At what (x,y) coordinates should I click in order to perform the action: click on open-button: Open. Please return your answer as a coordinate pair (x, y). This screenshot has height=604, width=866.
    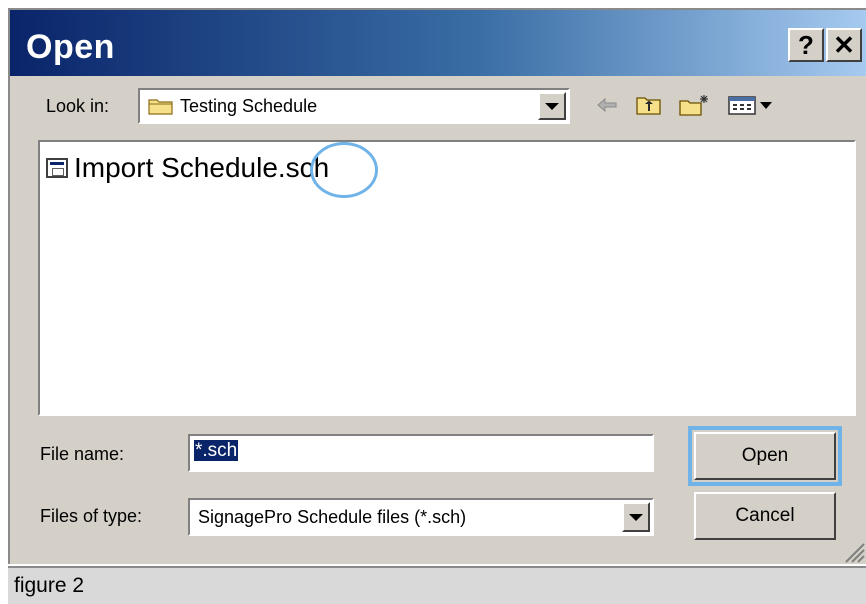
    Looking at the image, I should click on (765, 456).